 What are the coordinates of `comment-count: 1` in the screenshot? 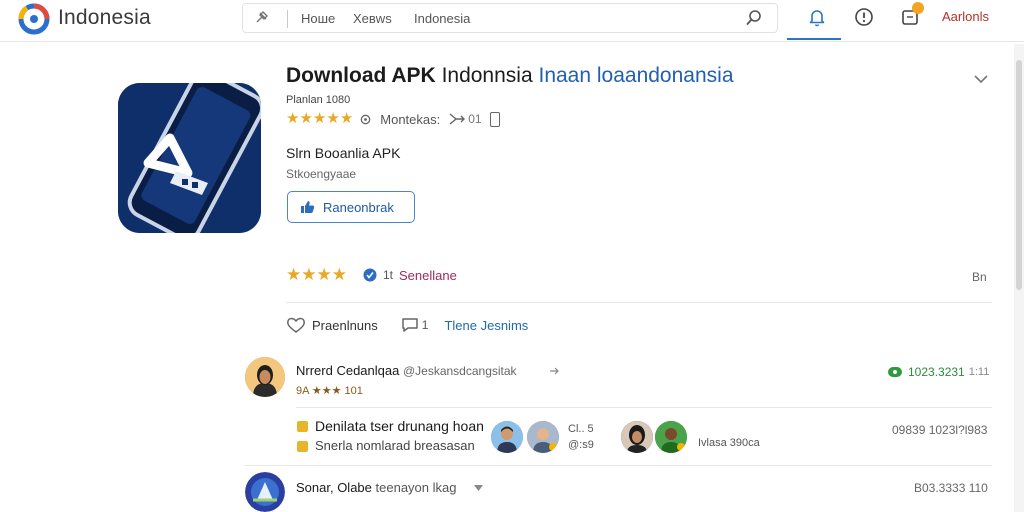 It's located at (425, 325).